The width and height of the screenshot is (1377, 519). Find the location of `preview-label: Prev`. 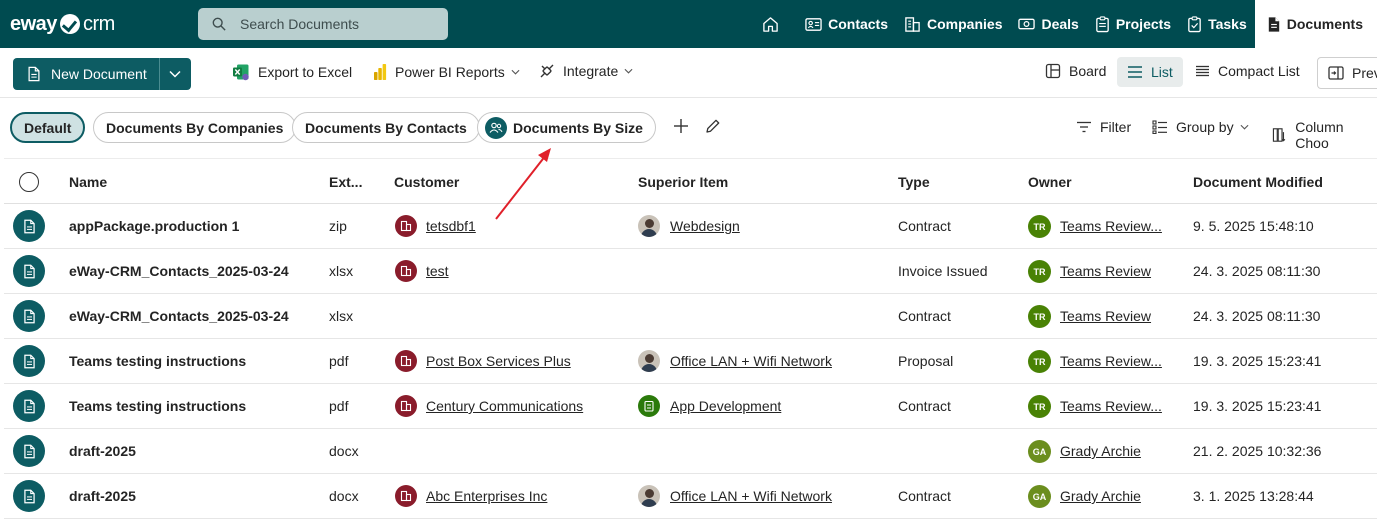

preview-label: Prev is located at coordinates (1364, 73).